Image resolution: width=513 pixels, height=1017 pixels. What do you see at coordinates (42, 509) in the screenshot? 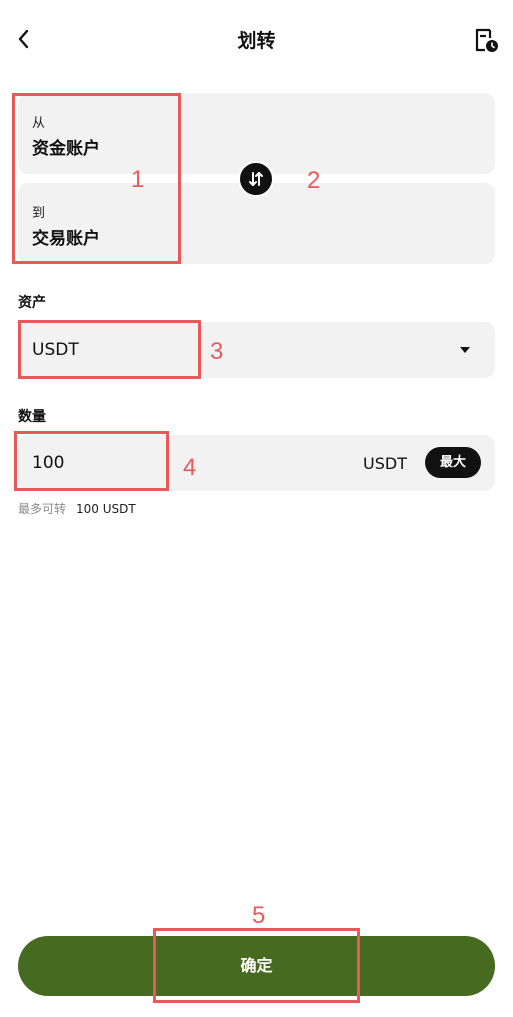
I see `available-label: 最多可转` at bounding box center [42, 509].